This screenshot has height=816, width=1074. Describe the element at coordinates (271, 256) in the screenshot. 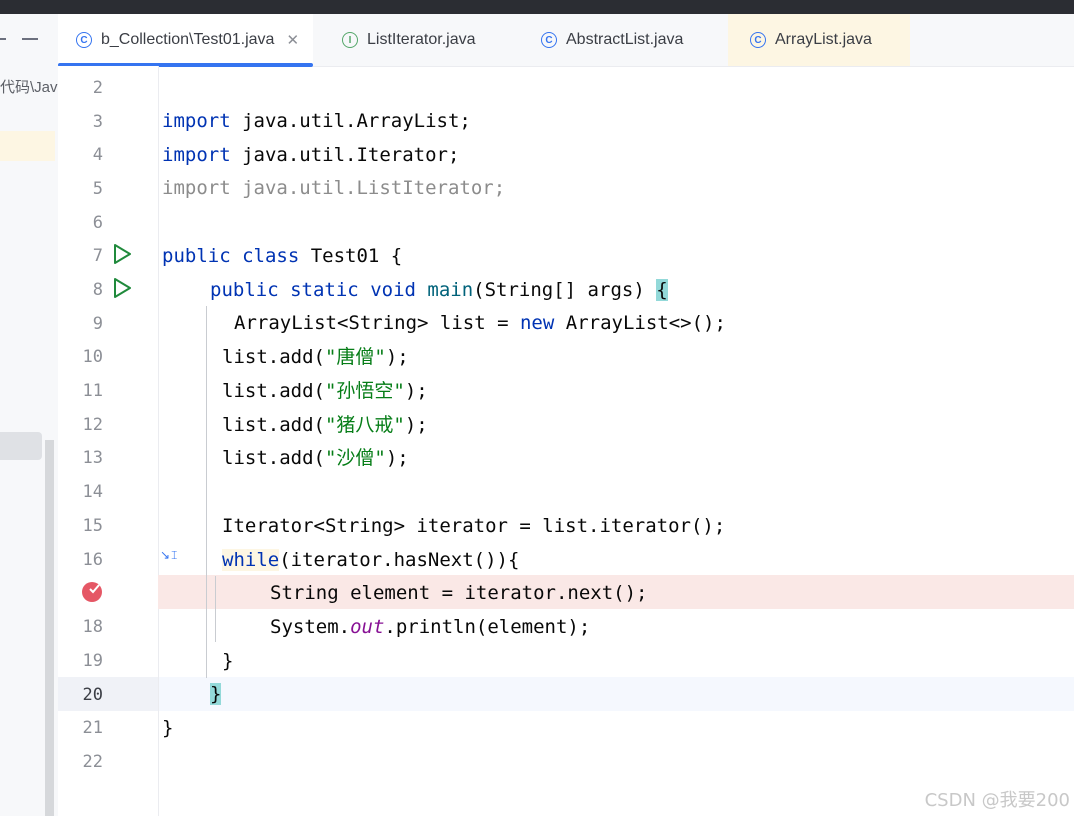

I see `keyword: class` at that location.